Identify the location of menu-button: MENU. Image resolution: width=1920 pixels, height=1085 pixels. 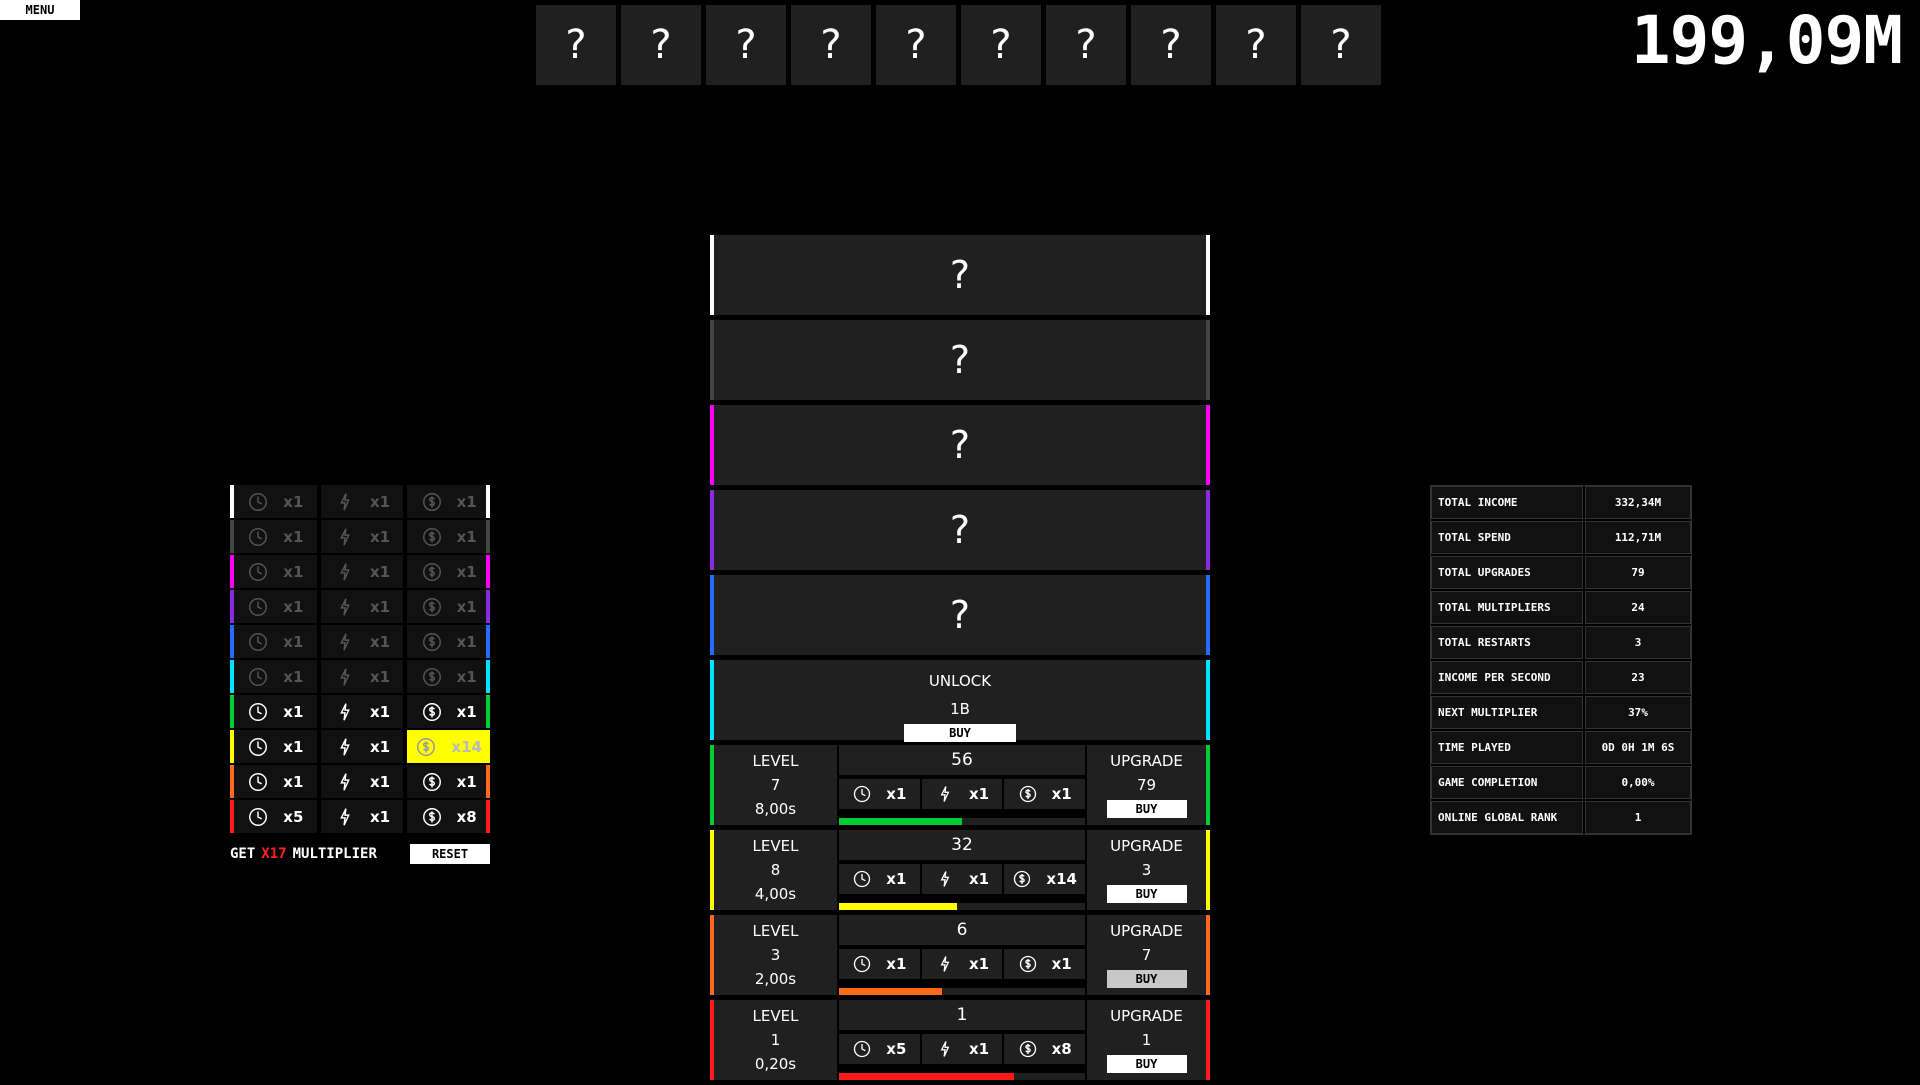
(40, 10).